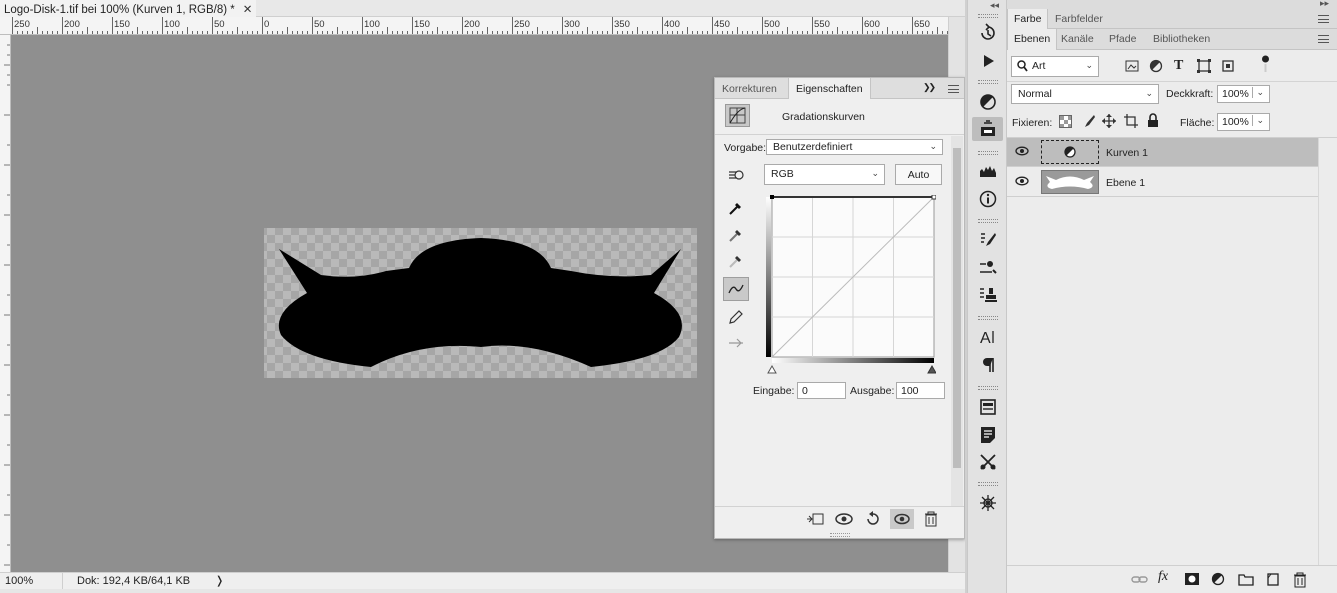 The height and width of the screenshot is (593, 1337). I want to click on properties-icon, so click(987, 129).